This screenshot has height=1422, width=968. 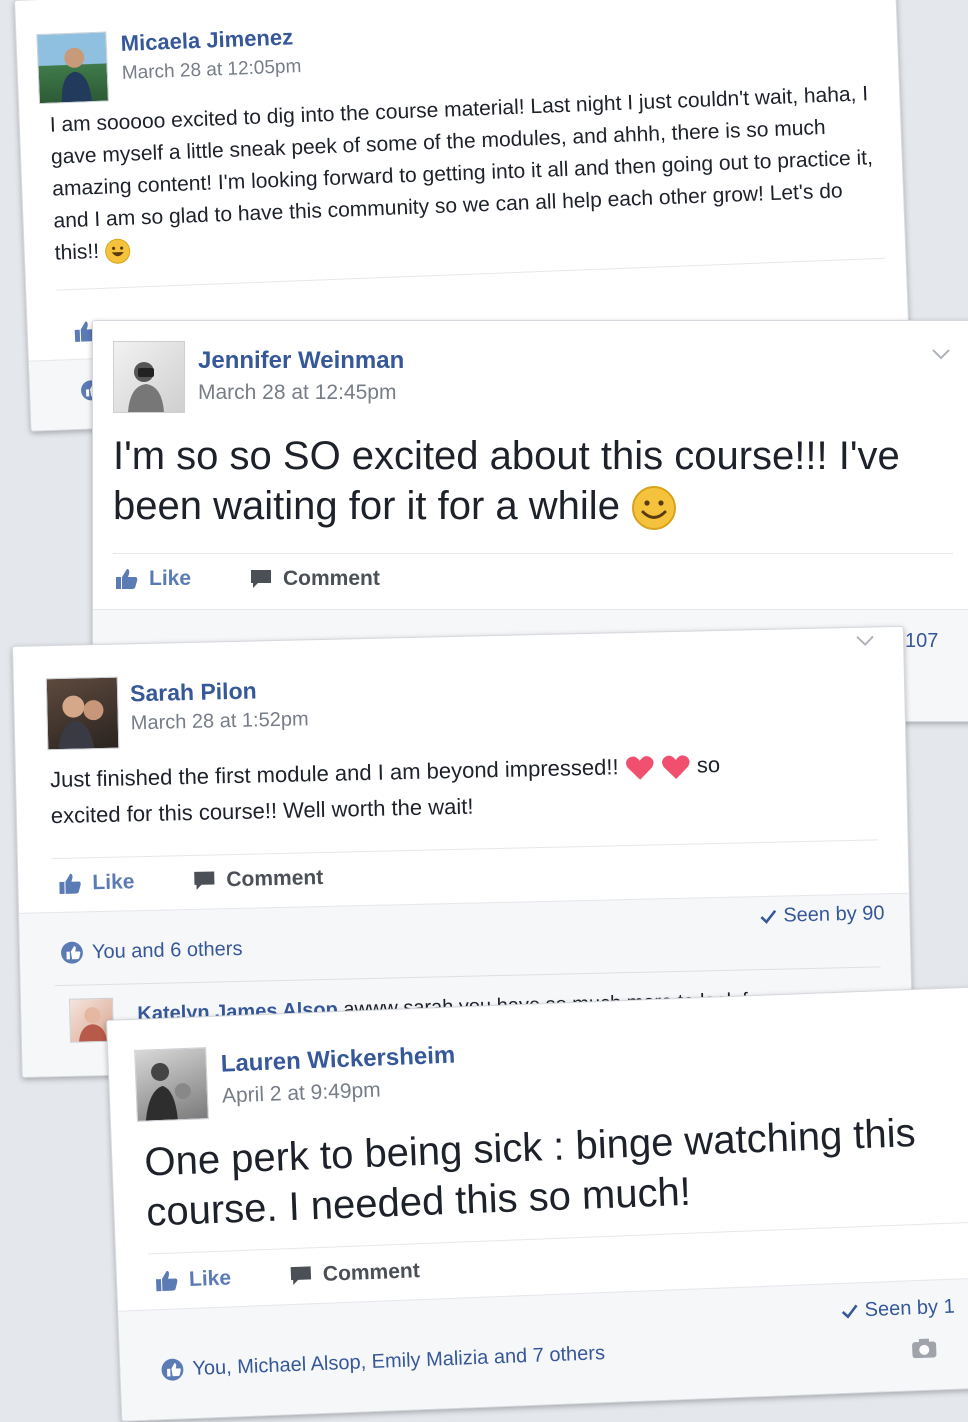 I want to click on seen-count: 107, so click(x=921, y=641).